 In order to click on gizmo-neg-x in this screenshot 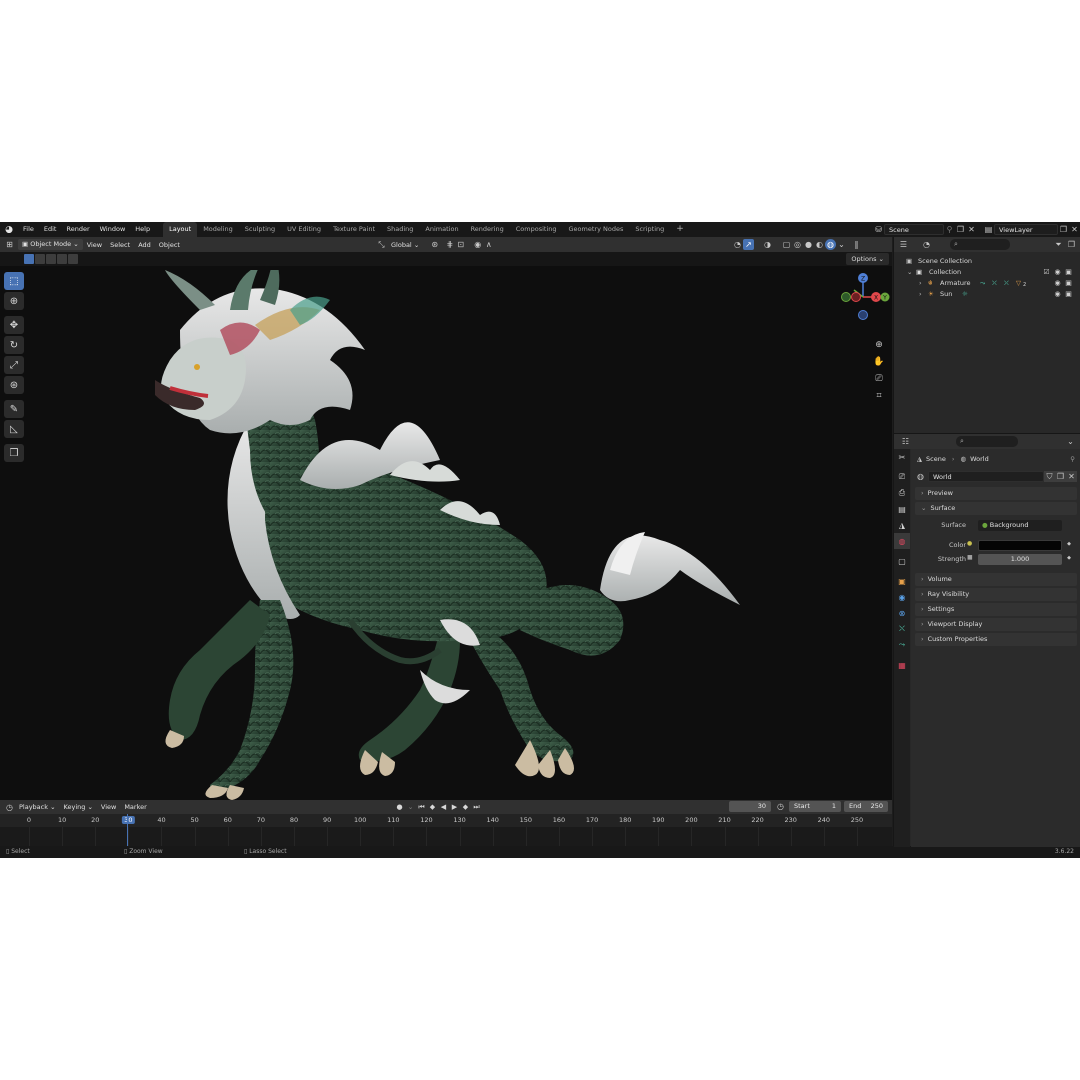, I will do `click(856, 297)`.